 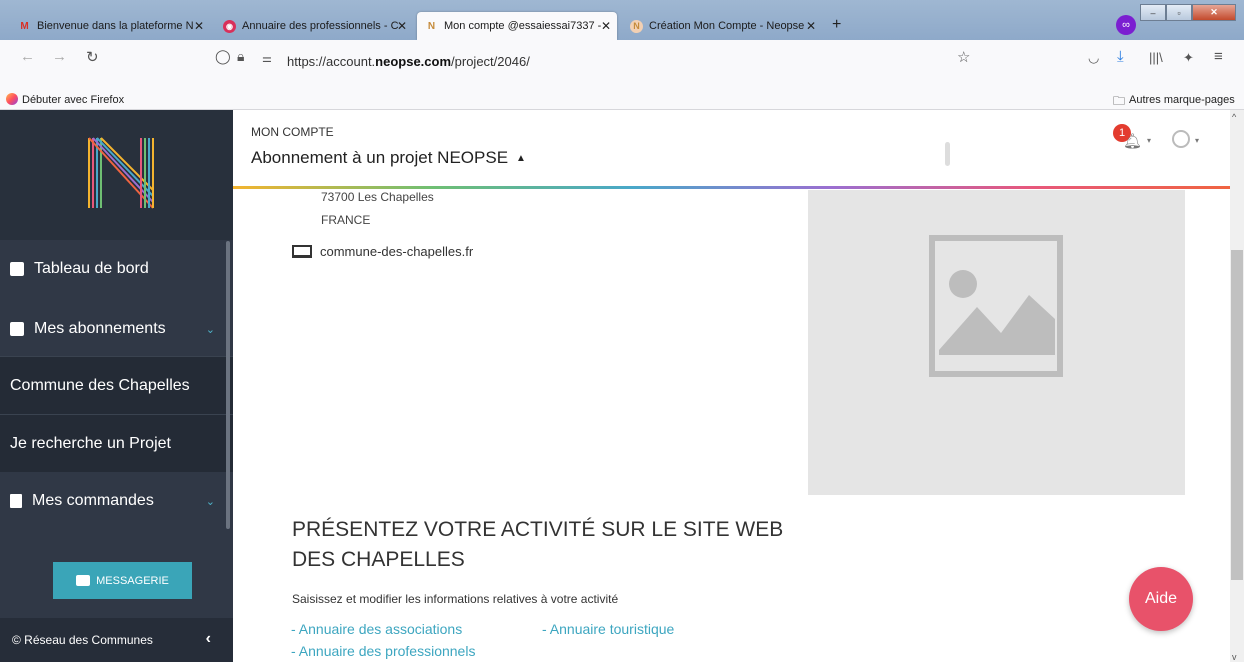 What do you see at coordinates (17, 329) in the screenshot?
I see `subscriptions-icon` at bounding box center [17, 329].